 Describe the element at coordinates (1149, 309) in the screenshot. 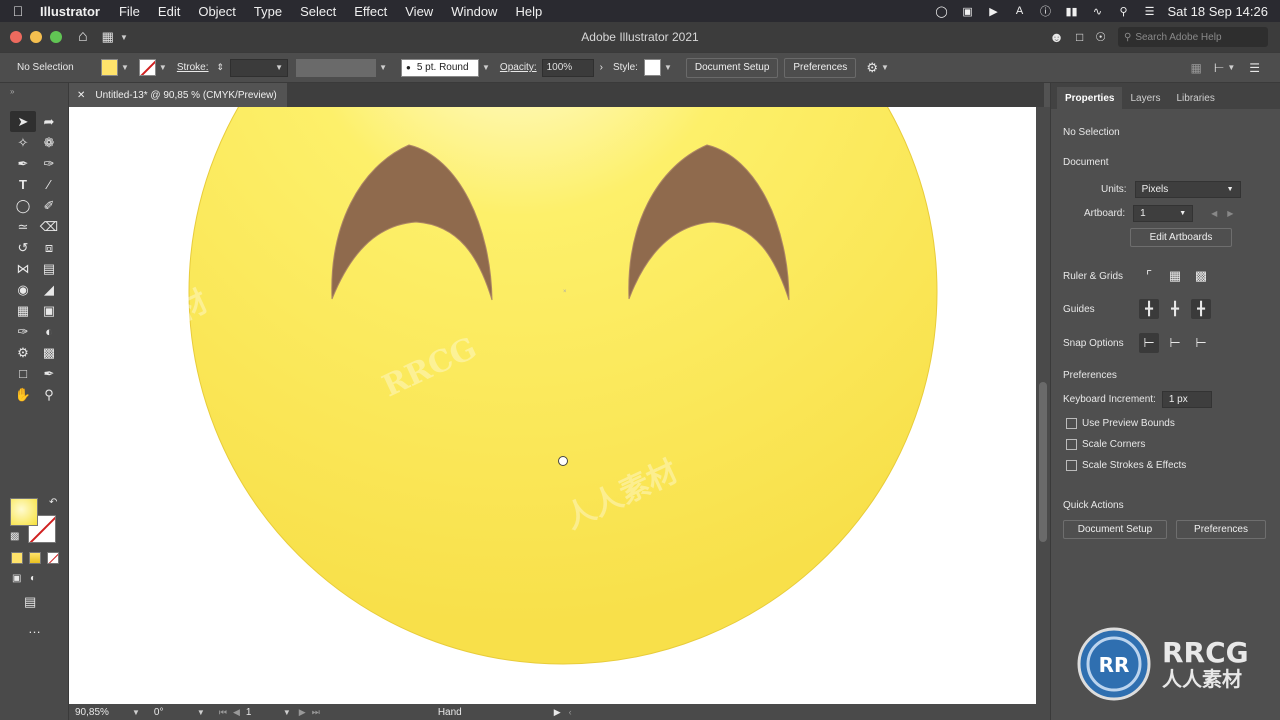

I see `show-guides-icon: ╋` at that location.